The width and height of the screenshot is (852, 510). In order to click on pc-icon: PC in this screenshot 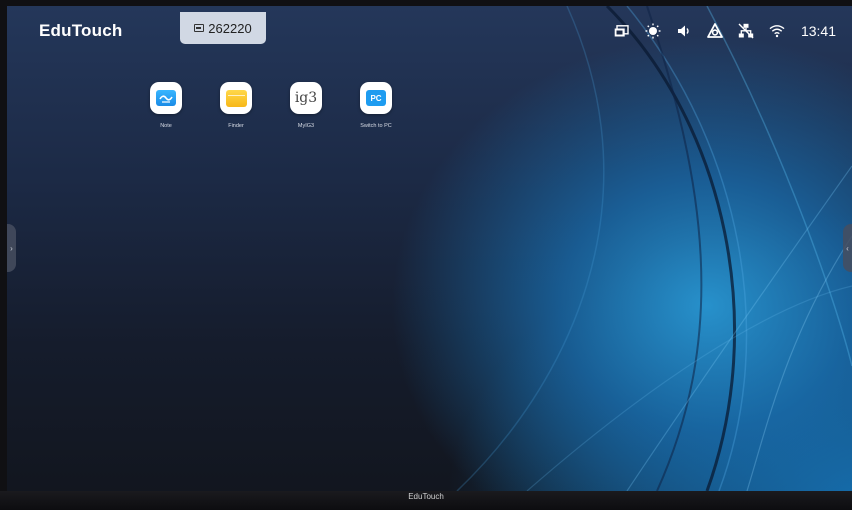, I will do `click(376, 98)`.